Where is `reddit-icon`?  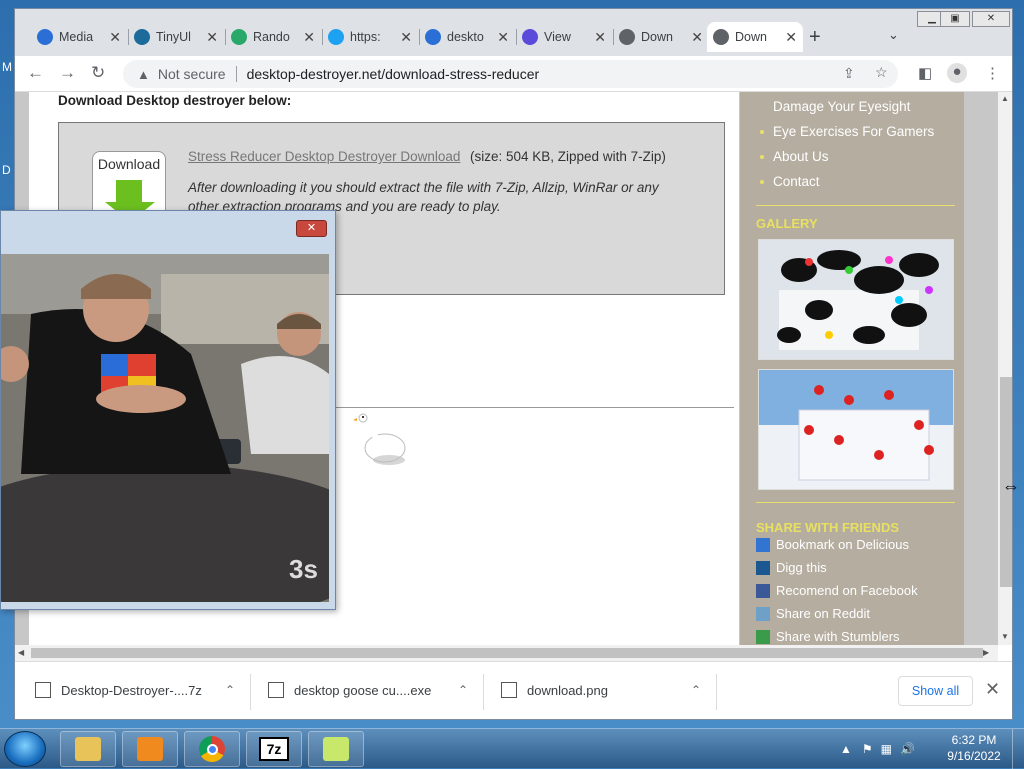
reddit-icon is located at coordinates (763, 613).